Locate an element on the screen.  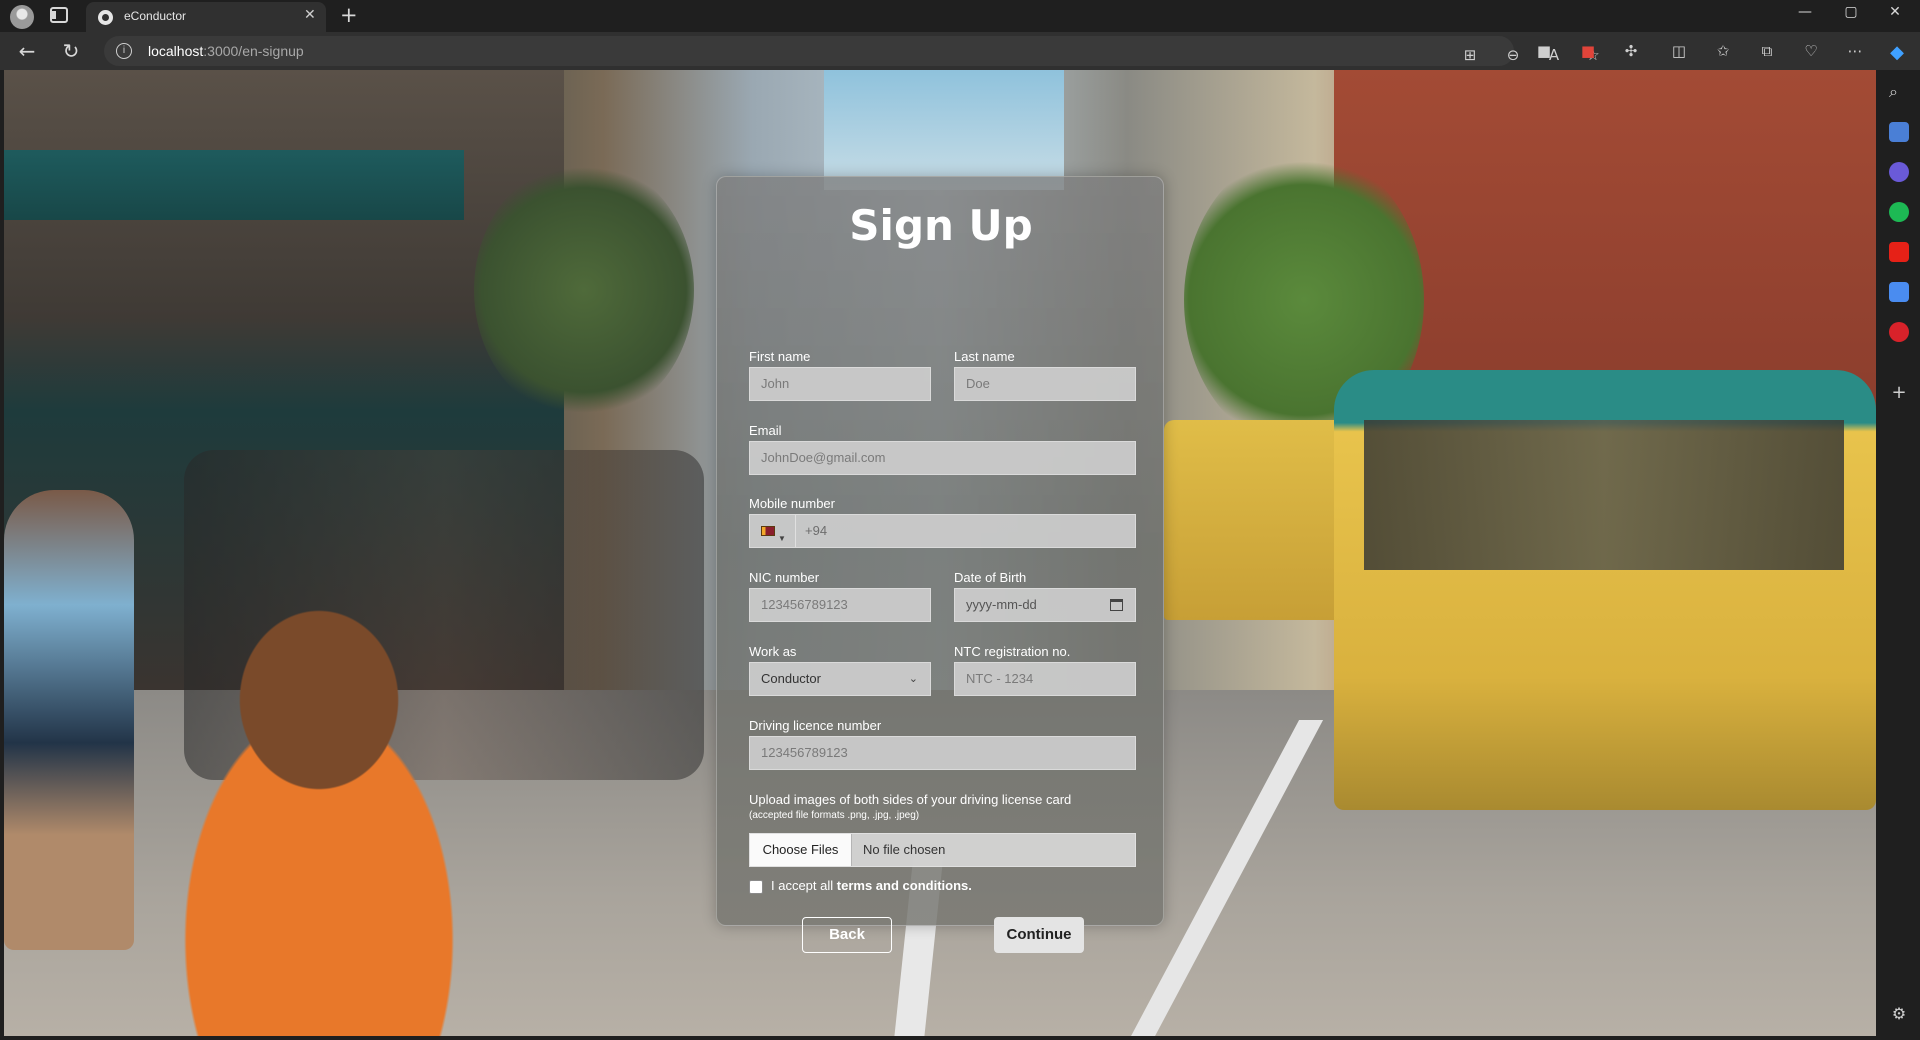
dob-input: yyyy-mm-dd is located at coordinates (1045, 605).